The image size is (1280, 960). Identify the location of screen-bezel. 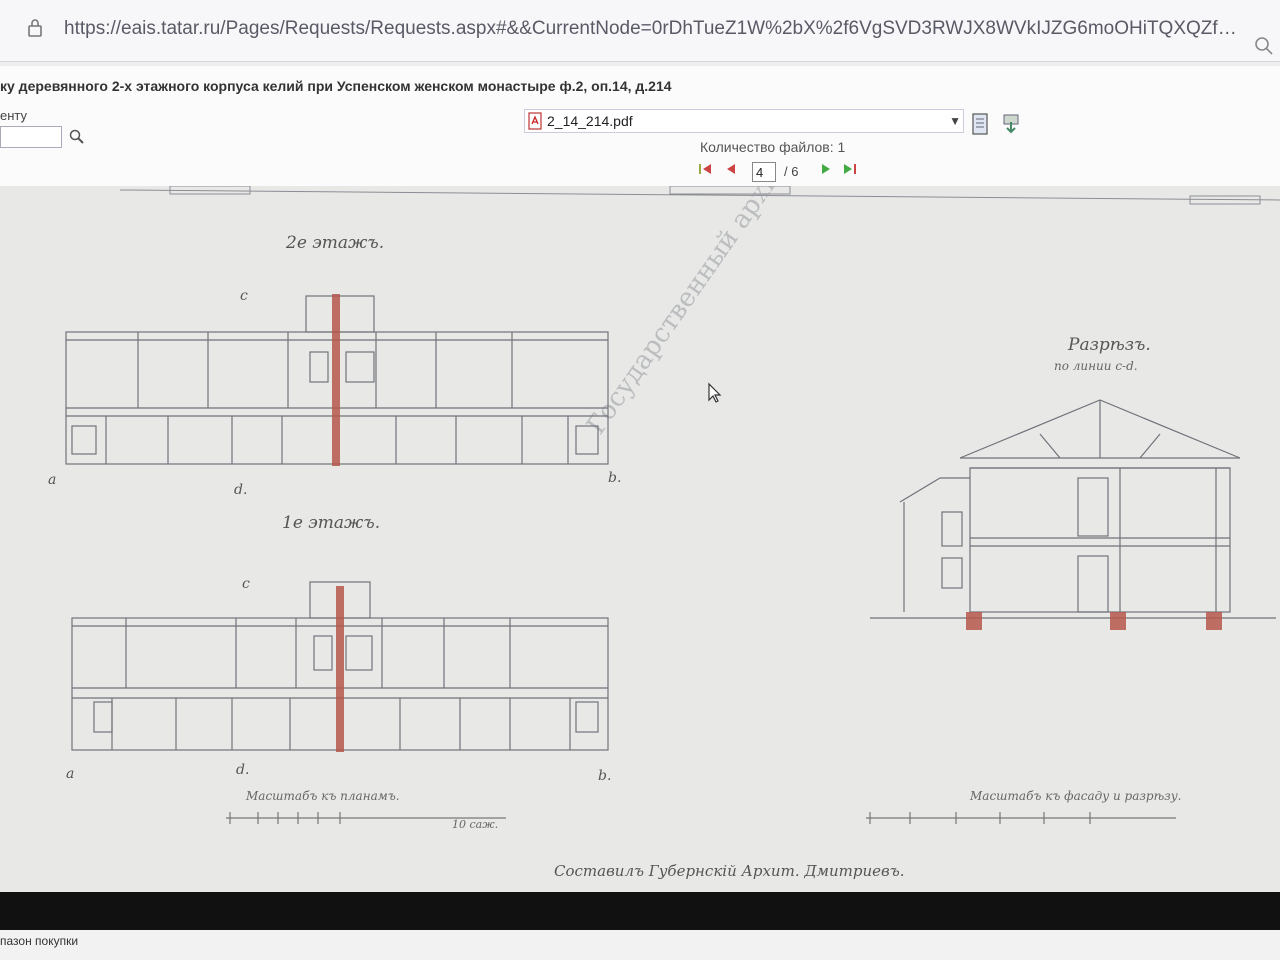
(640, 911).